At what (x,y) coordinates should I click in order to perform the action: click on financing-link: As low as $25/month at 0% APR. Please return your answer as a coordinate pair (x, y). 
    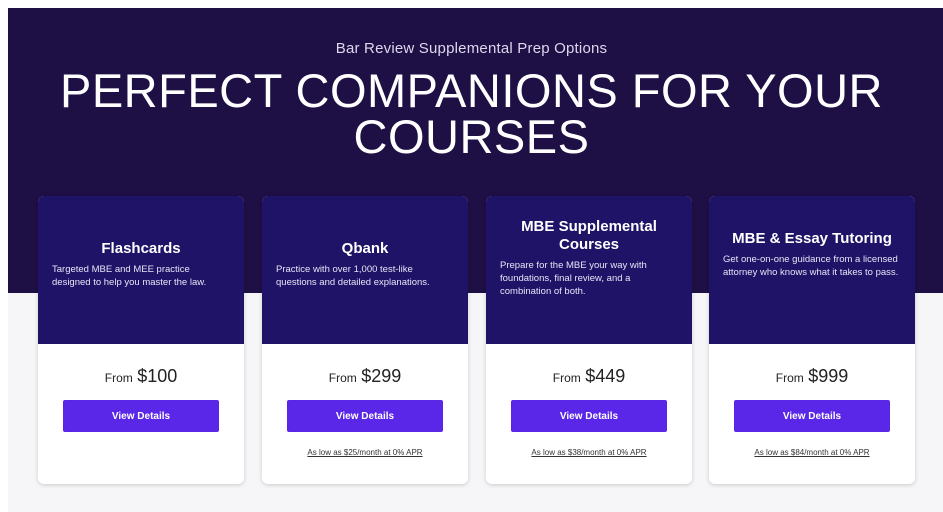
    Looking at the image, I should click on (364, 452).